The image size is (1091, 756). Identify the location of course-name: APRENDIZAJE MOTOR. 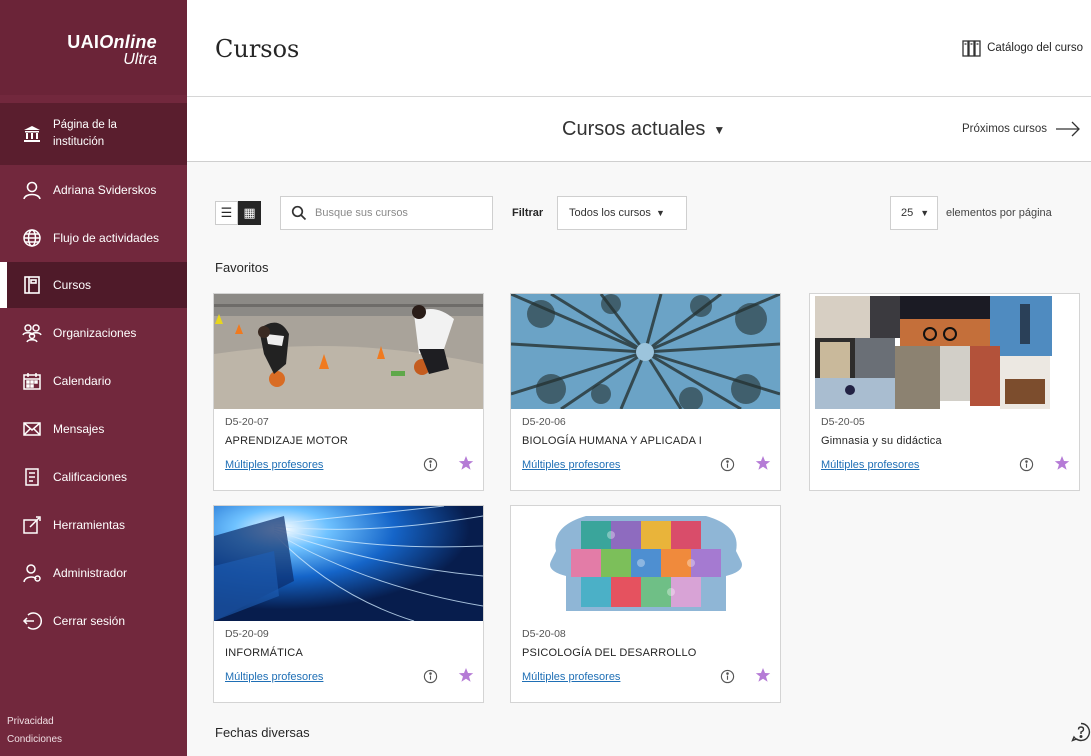
(286, 441).